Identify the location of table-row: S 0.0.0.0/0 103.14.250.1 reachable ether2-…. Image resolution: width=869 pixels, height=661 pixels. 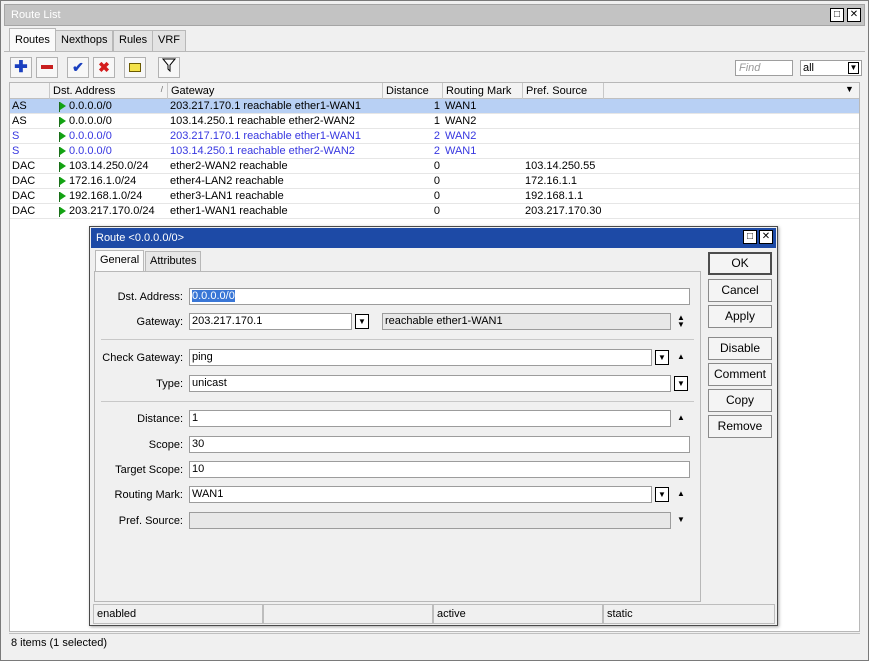
(434, 151).